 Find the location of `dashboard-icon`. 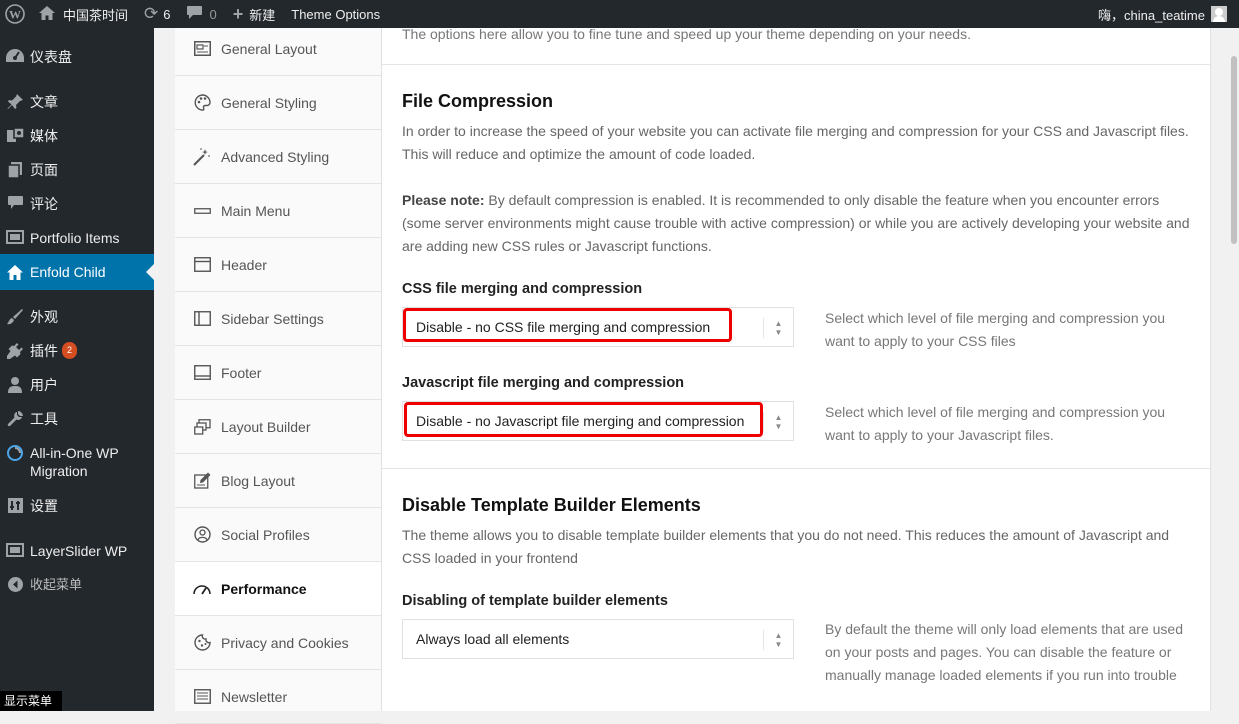

dashboard-icon is located at coordinates (15, 56).